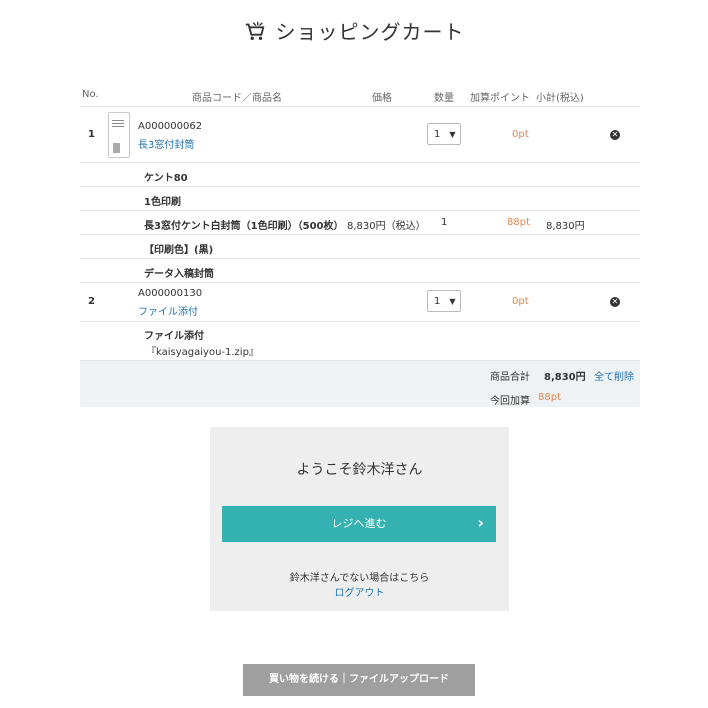  What do you see at coordinates (360, 271) in the screenshot?
I see `option-row: データ入稿封筒` at bounding box center [360, 271].